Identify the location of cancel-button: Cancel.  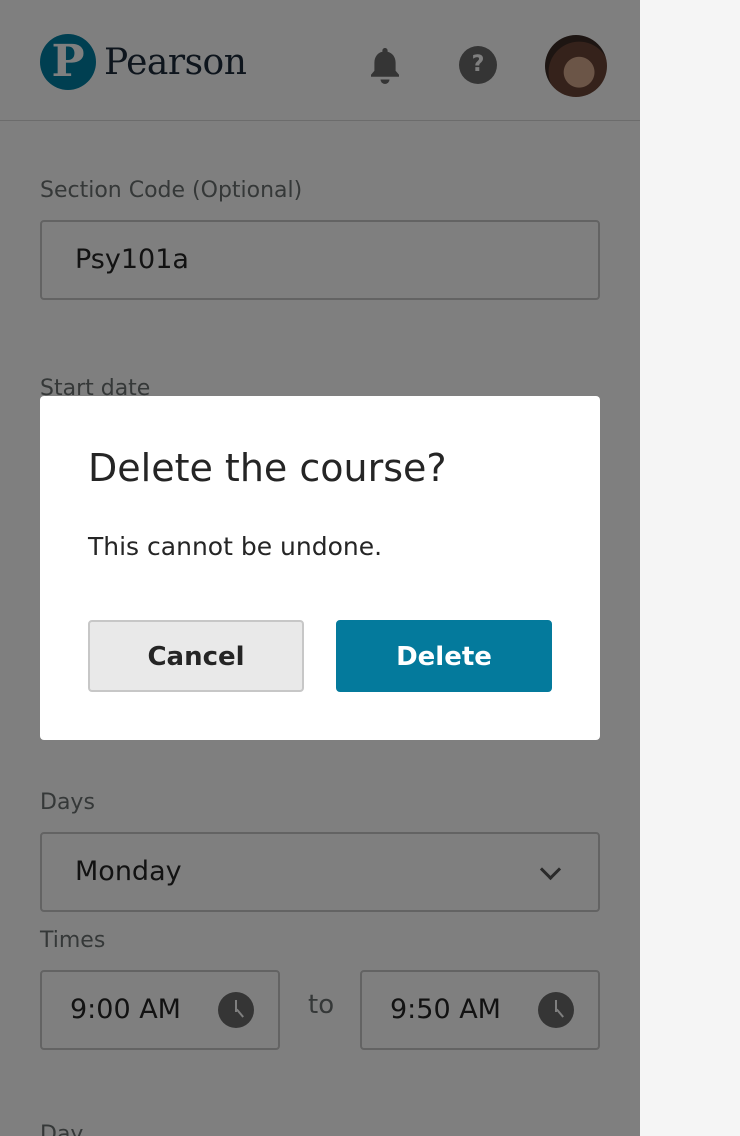
(196, 656).